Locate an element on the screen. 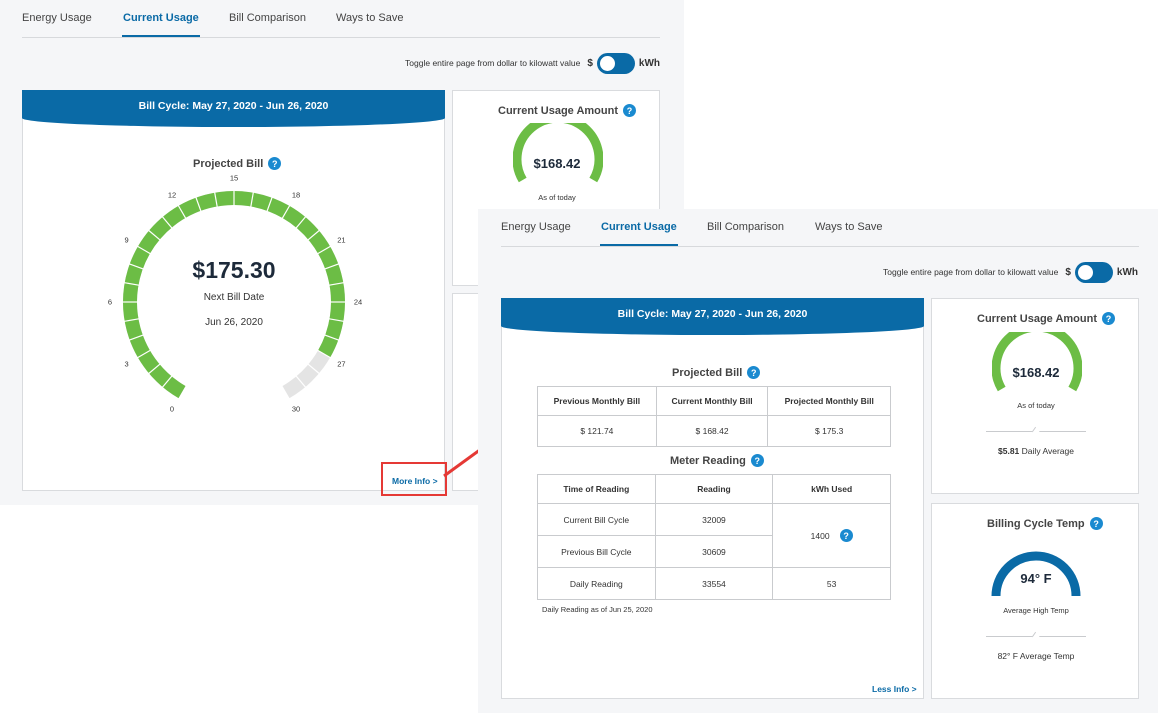 The width and height of the screenshot is (1158, 713). table-cell: 33554 is located at coordinates (714, 583).